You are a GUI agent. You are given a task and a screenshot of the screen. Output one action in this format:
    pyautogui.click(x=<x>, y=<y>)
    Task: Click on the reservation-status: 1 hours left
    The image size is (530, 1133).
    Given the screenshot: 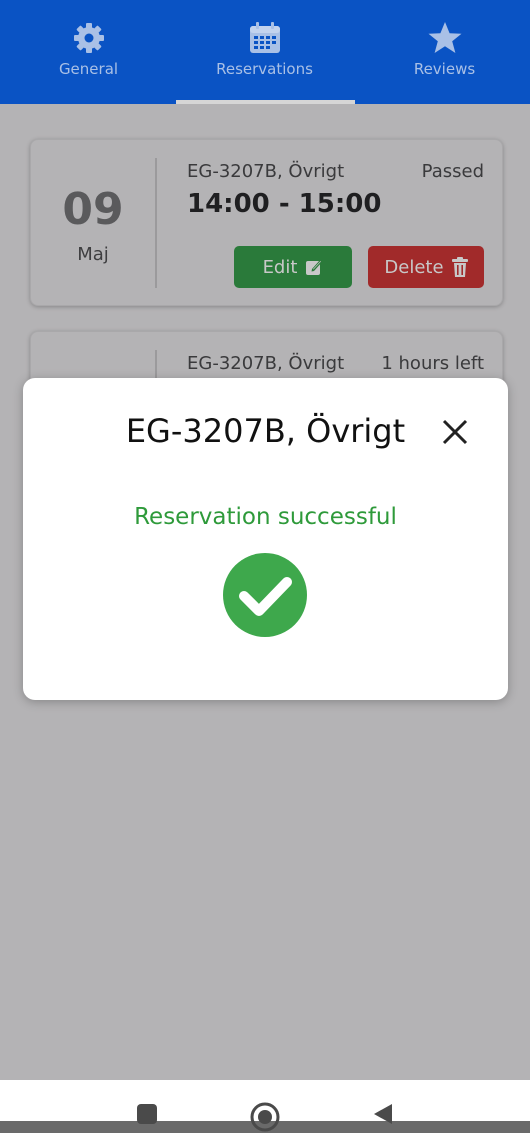 What is the action you would take?
    pyautogui.click(x=432, y=363)
    